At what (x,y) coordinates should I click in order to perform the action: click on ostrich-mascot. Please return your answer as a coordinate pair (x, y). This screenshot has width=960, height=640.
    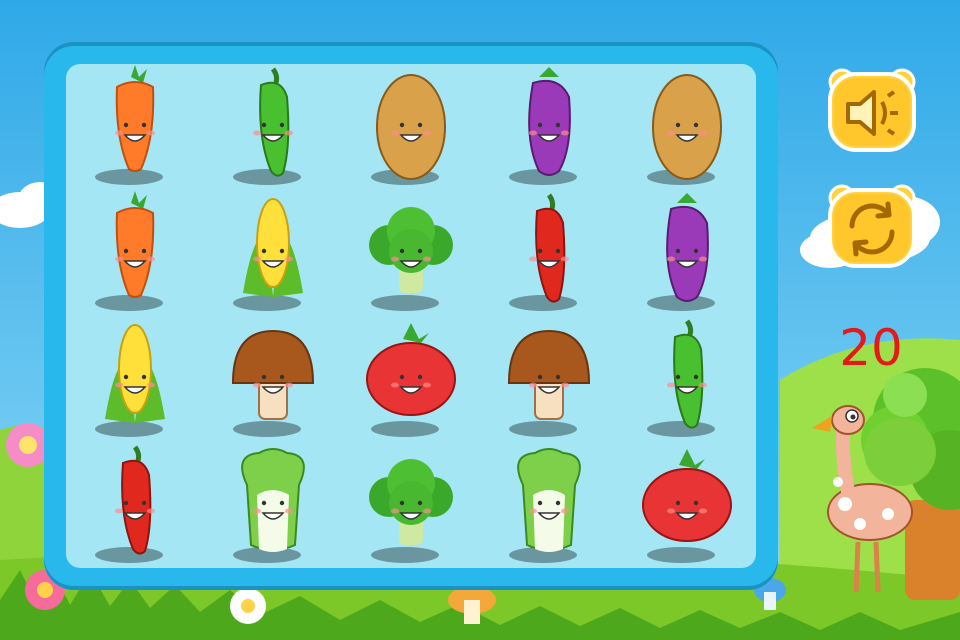
    Looking at the image, I should click on (874, 498).